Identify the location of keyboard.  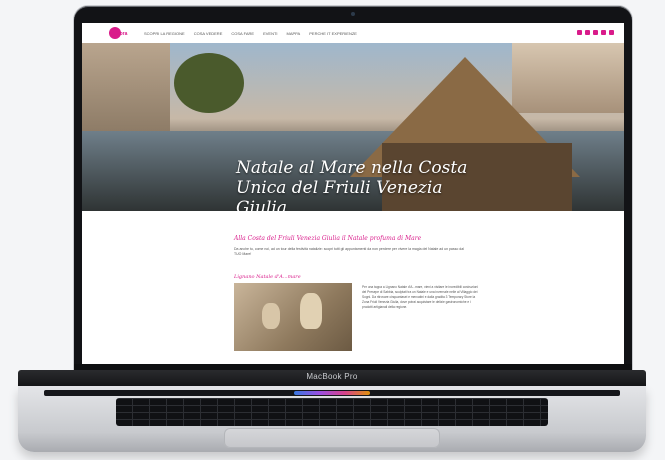
(332, 412).